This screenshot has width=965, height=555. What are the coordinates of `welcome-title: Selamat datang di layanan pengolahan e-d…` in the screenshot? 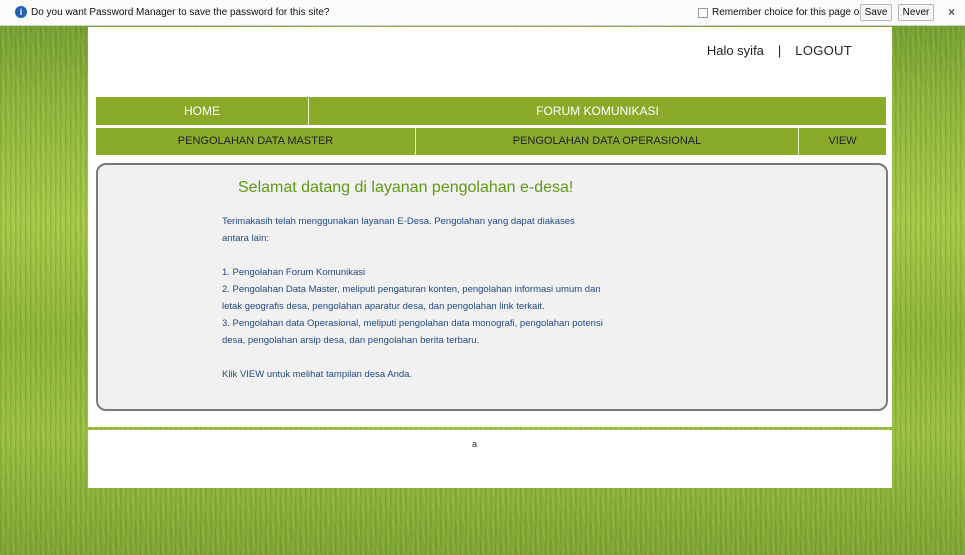 It's located at (406, 187).